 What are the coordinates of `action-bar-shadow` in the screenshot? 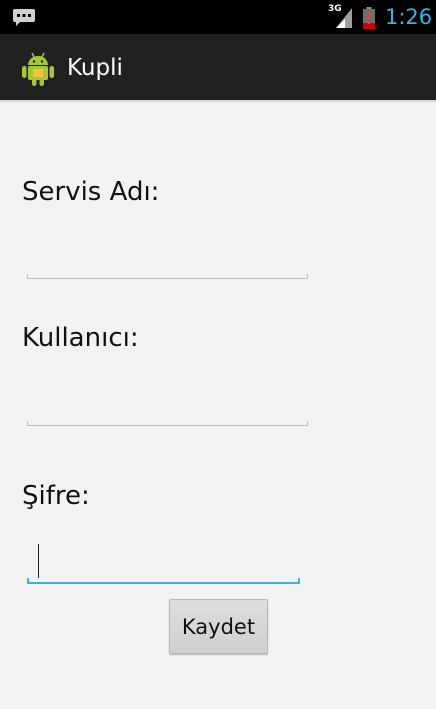 It's located at (218, 101).